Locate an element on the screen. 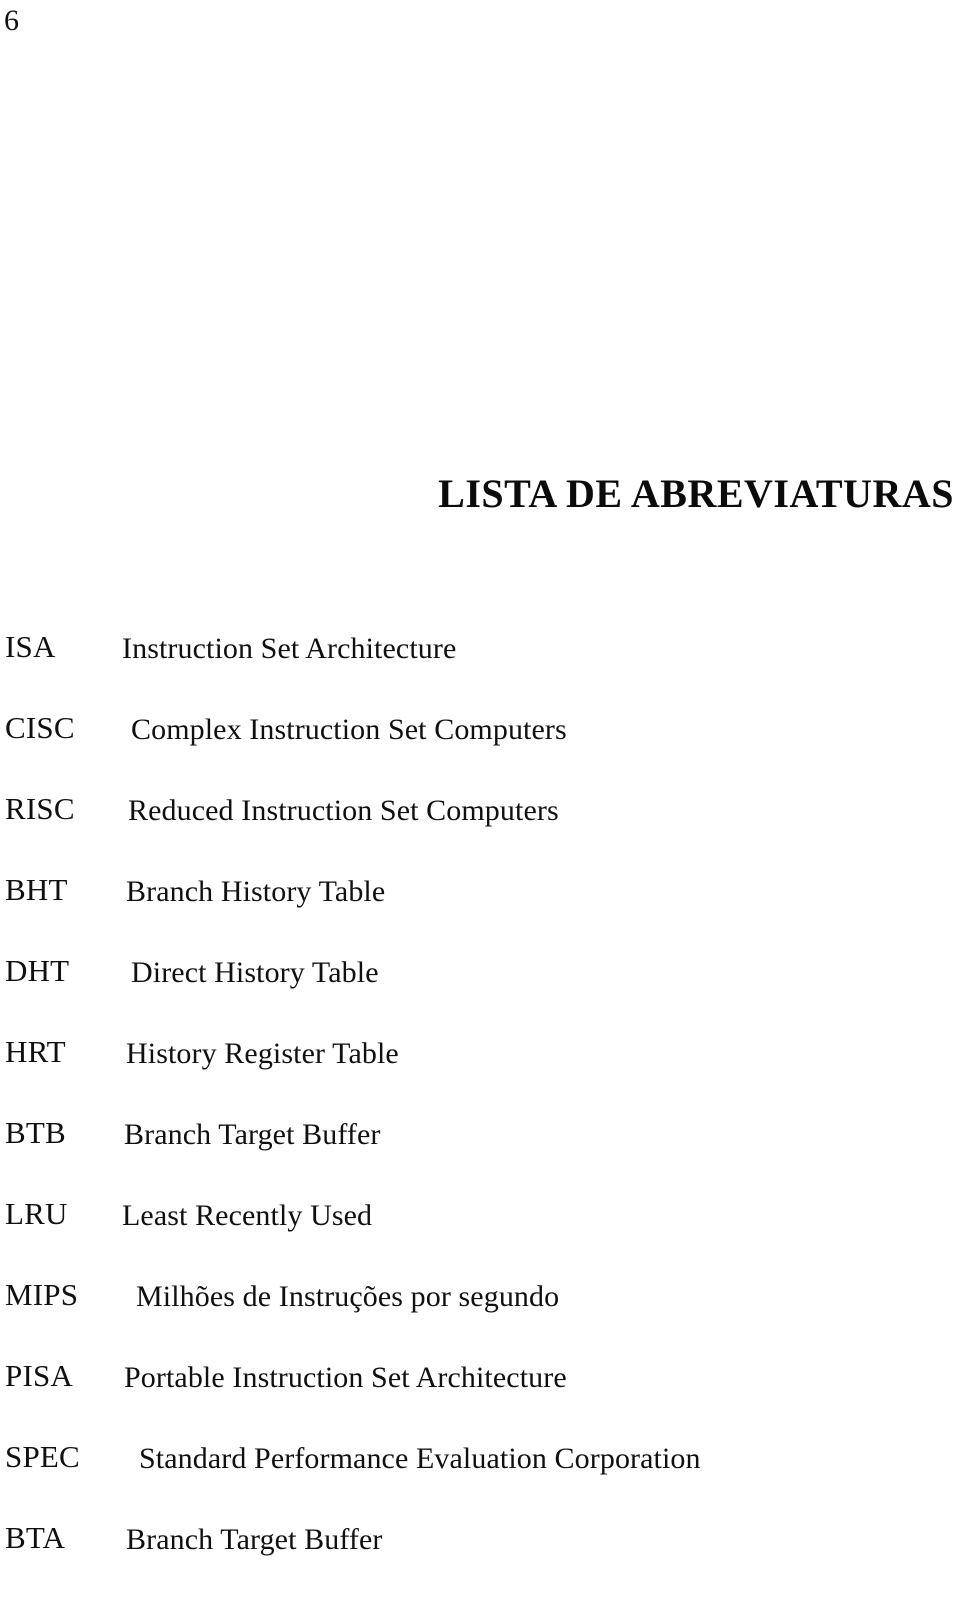  abbreviation-row: BHT Branch History Table is located at coordinates (480, 911).